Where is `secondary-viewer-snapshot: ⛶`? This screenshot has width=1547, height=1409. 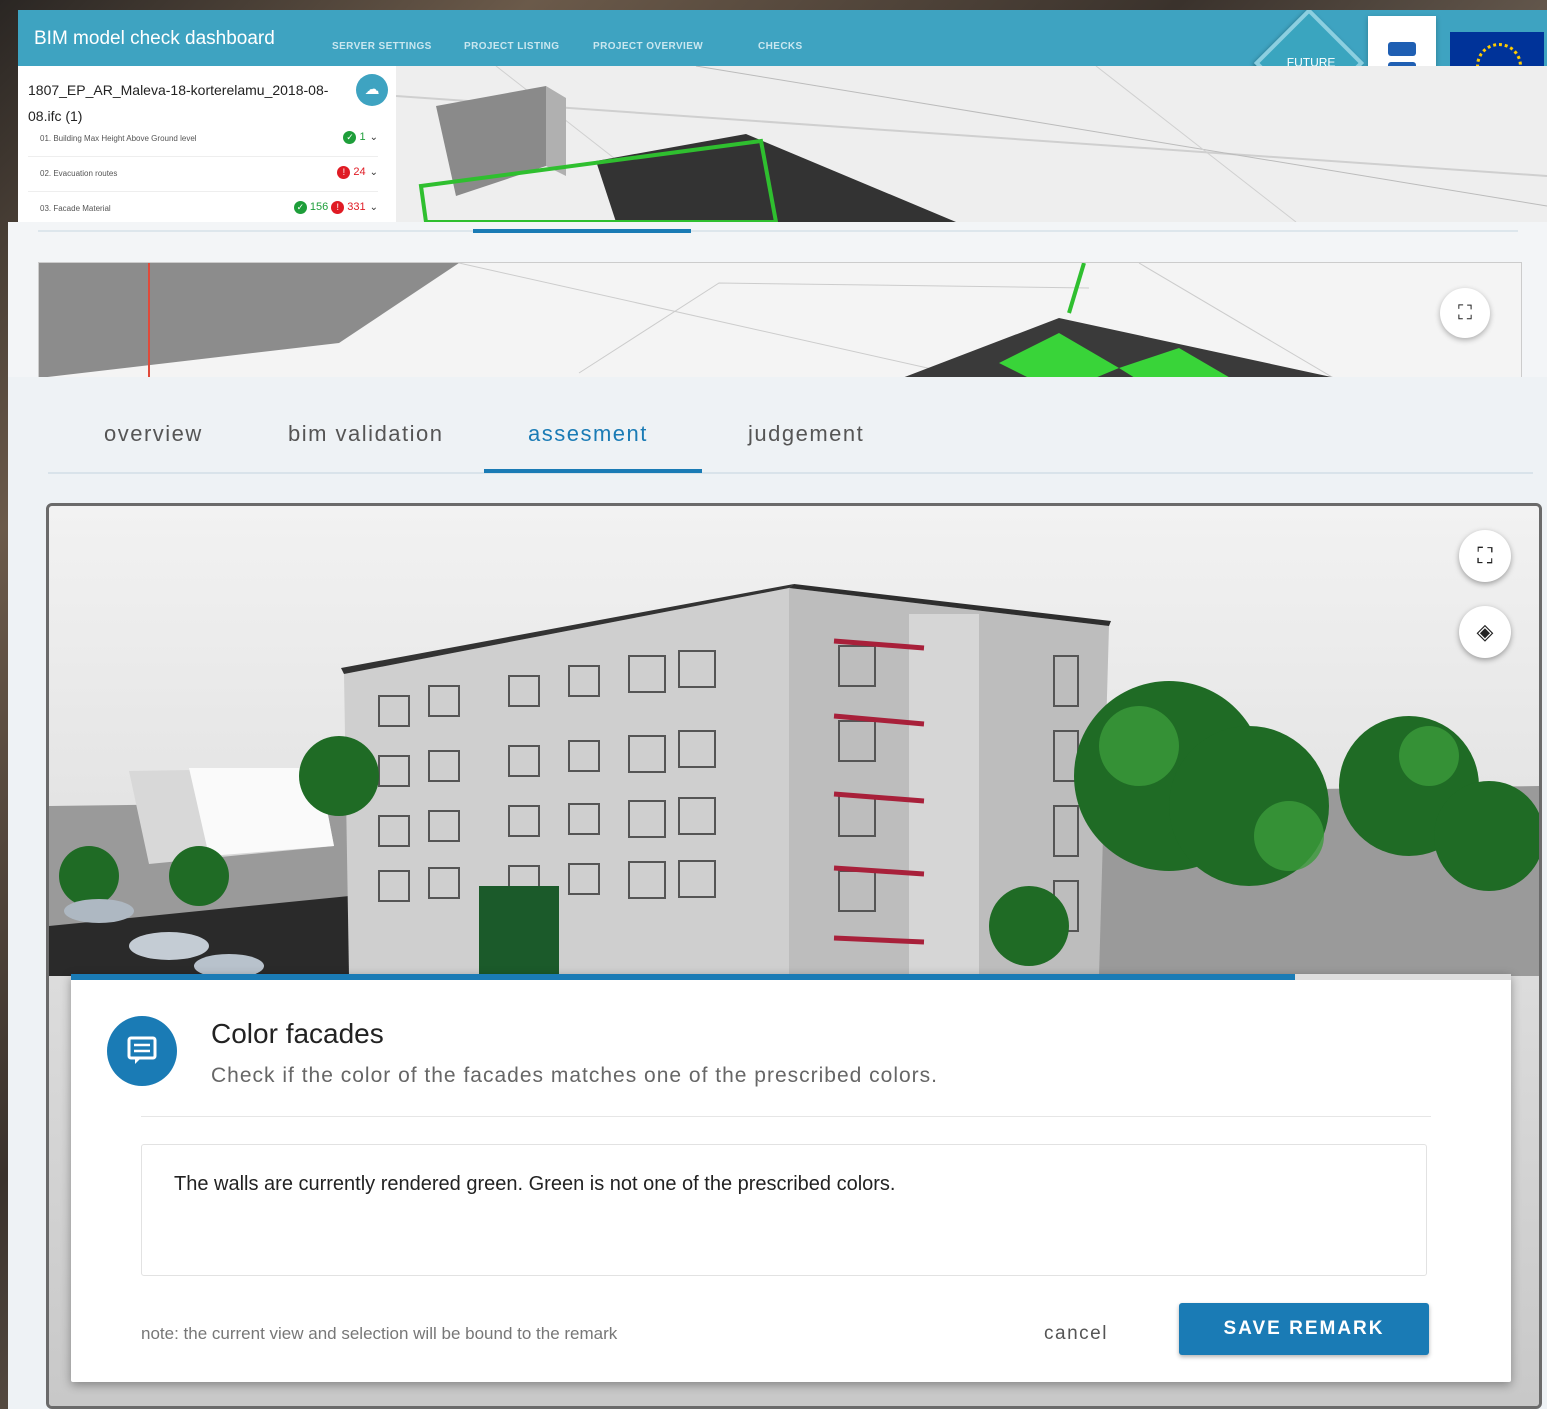
secondary-viewer-snapshot: ⛶ is located at coordinates (777, 299).